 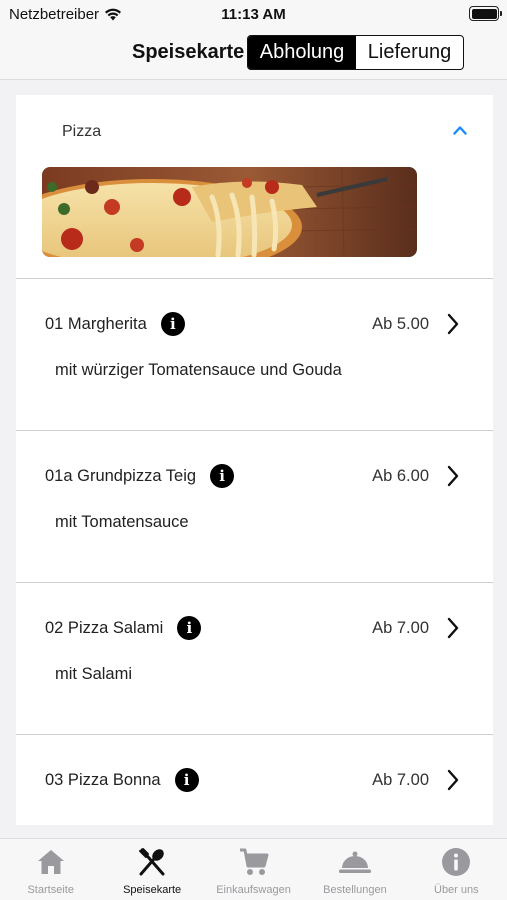 I want to click on chevron-up-icon, so click(x=460, y=130).